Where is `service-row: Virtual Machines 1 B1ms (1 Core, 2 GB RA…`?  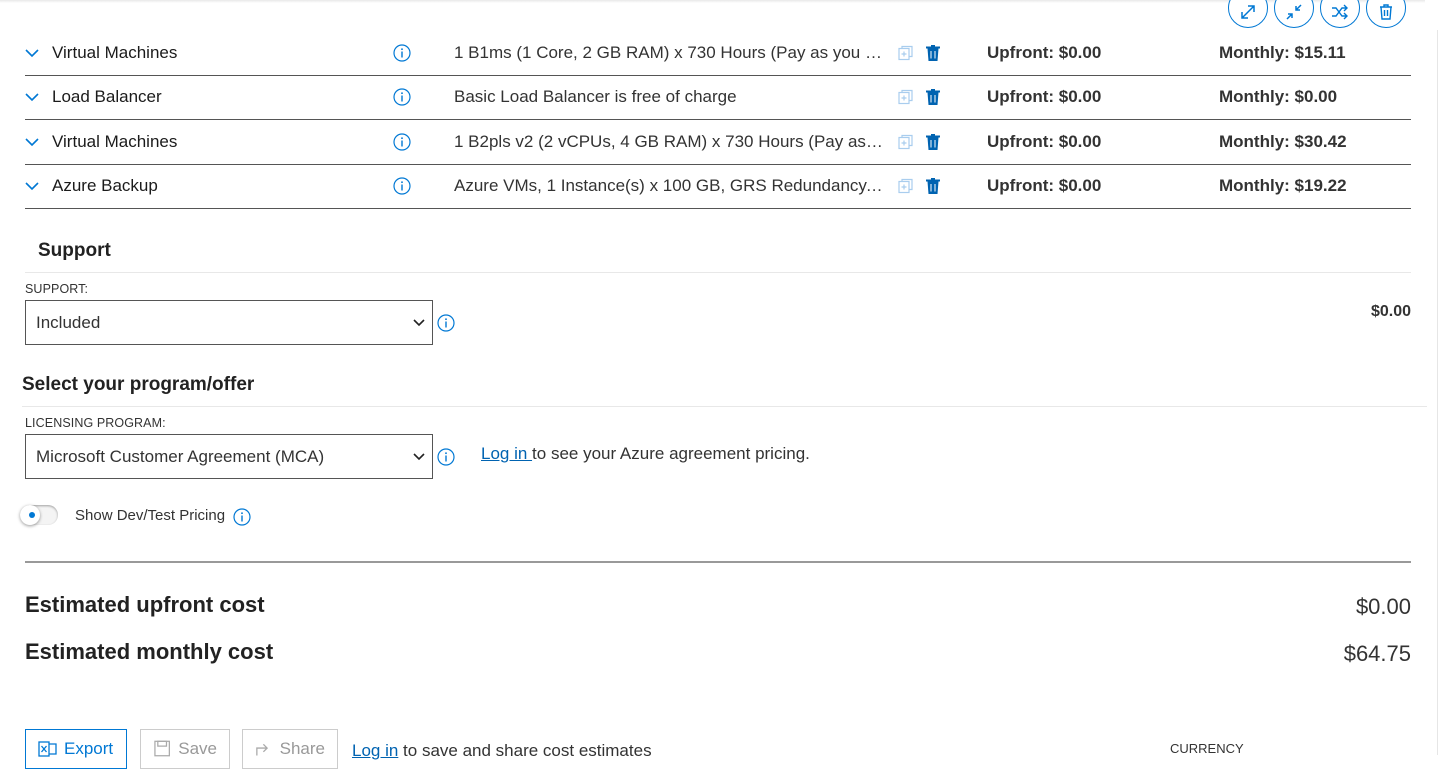 service-row: Virtual Machines 1 B1ms (1 Core, 2 GB RA… is located at coordinates (718, 53).